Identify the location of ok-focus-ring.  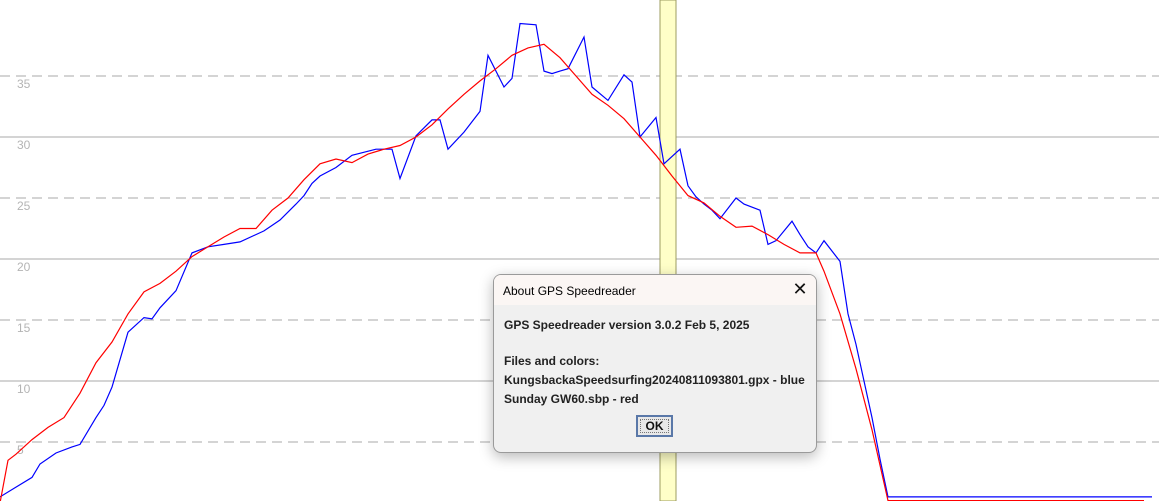
(654, 426).